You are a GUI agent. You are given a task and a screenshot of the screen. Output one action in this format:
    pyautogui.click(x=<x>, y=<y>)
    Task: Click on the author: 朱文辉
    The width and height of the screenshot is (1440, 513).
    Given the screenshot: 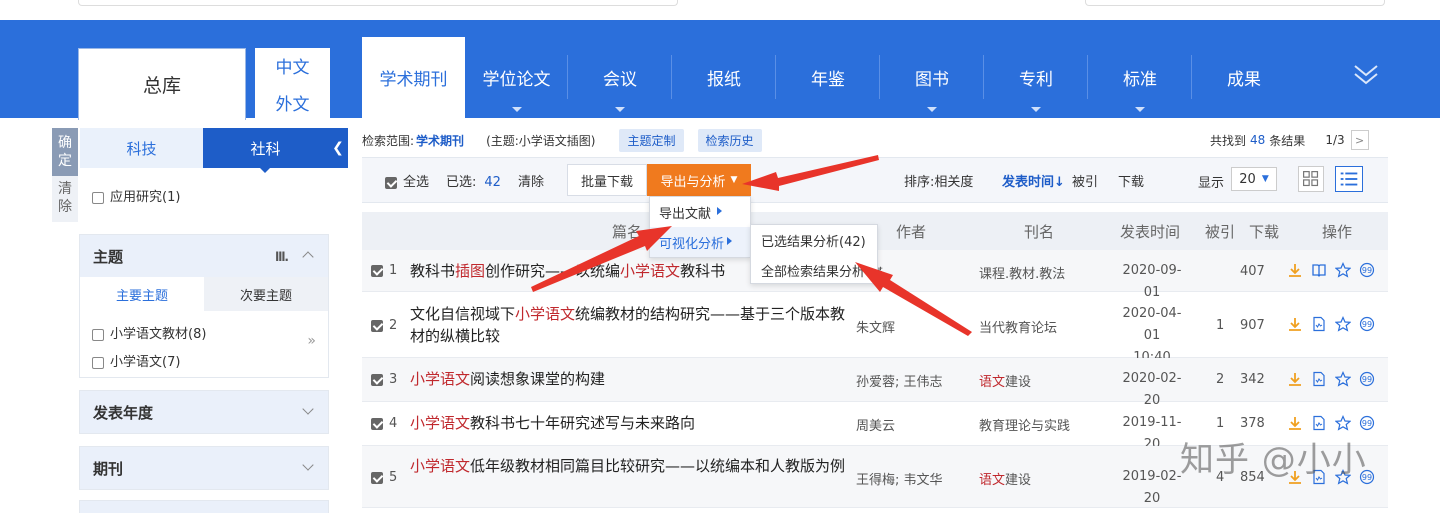 What is the action you would take?
    pyautogui.click(x=875, y=326)
    